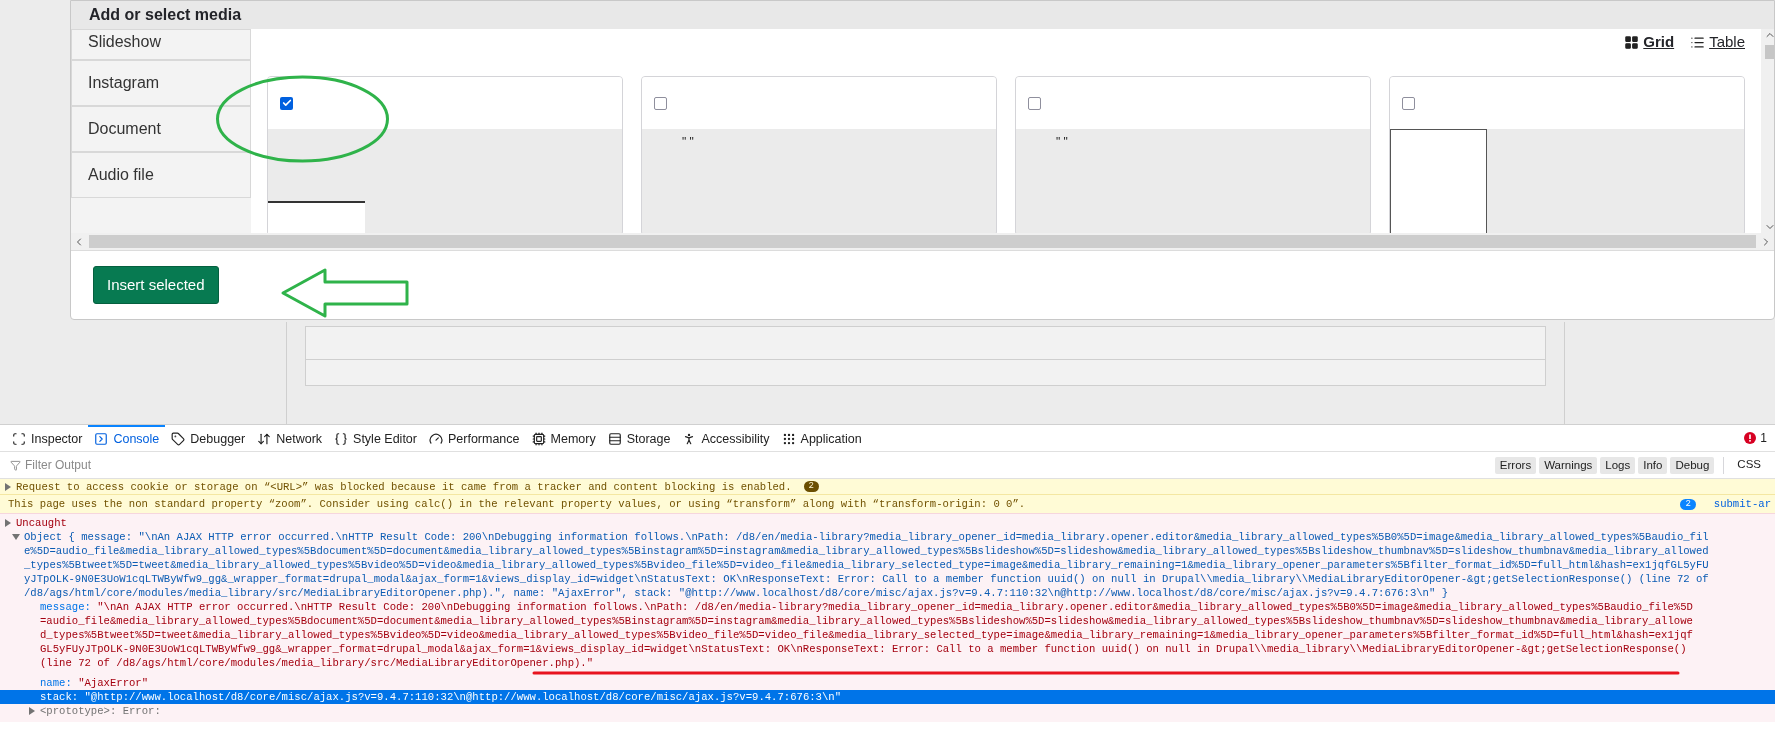  What do you see at coordinates (156, 285) in the screenshot?
I see `insert-selected-button: Insert selected` at bounding box center [156, 285].